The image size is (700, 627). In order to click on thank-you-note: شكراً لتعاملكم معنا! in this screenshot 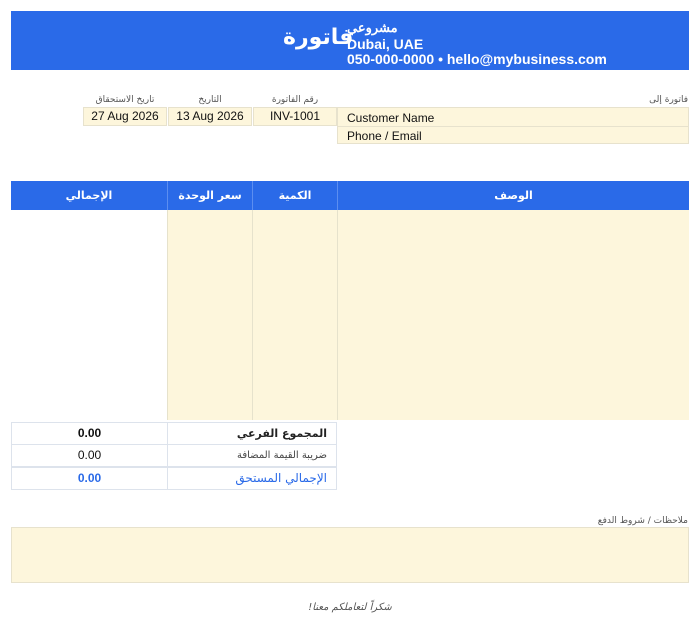, I will do `click(350, 607)`.